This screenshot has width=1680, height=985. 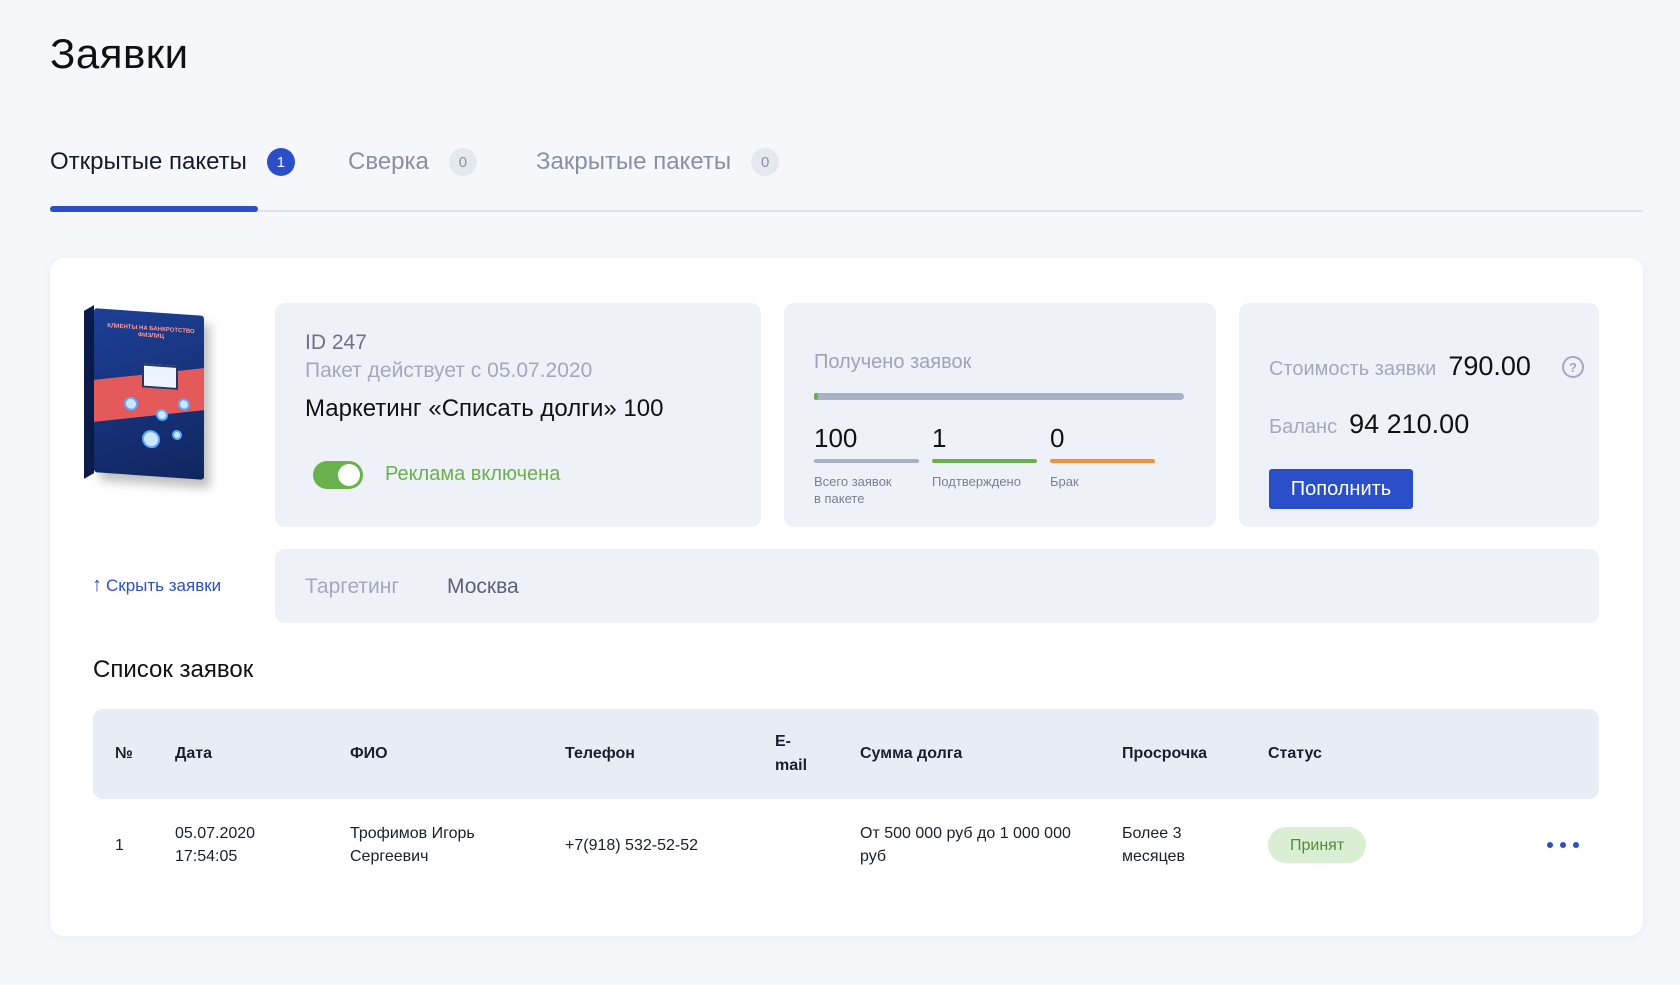 I want to click on stat-confirmed: 1 Подтверждено, so click(x=984, y=456).